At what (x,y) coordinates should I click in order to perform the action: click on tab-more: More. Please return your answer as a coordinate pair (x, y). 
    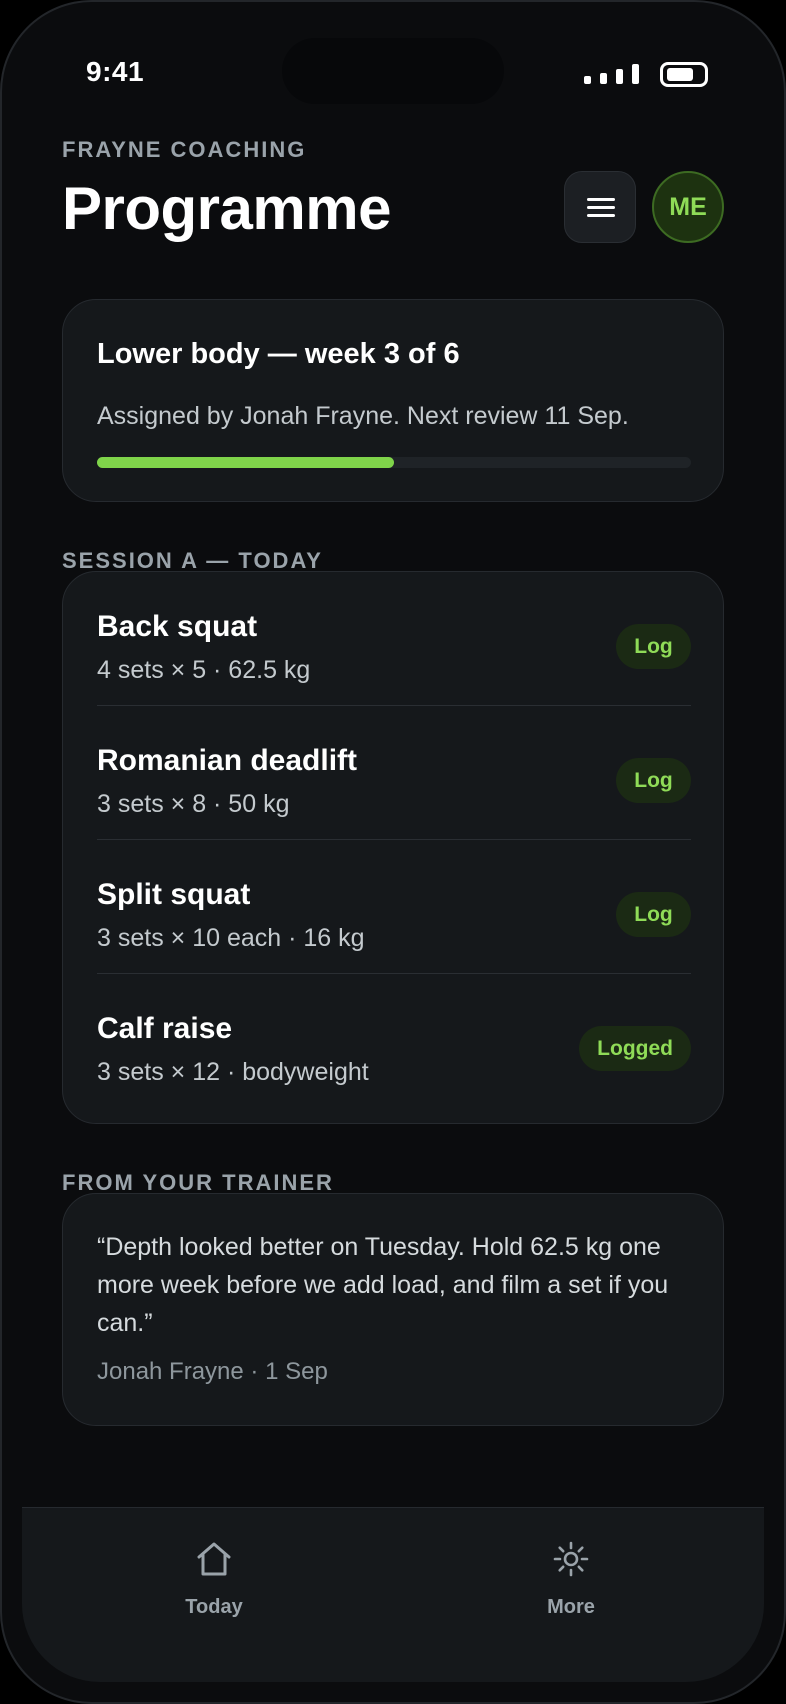
    Looking at the image, I should click on (571, 1573).